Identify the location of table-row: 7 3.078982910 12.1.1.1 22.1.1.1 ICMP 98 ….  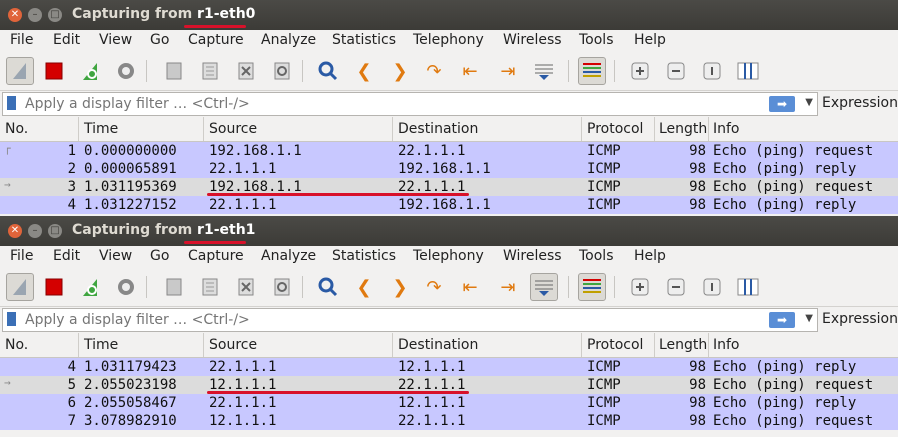
(449, 421).